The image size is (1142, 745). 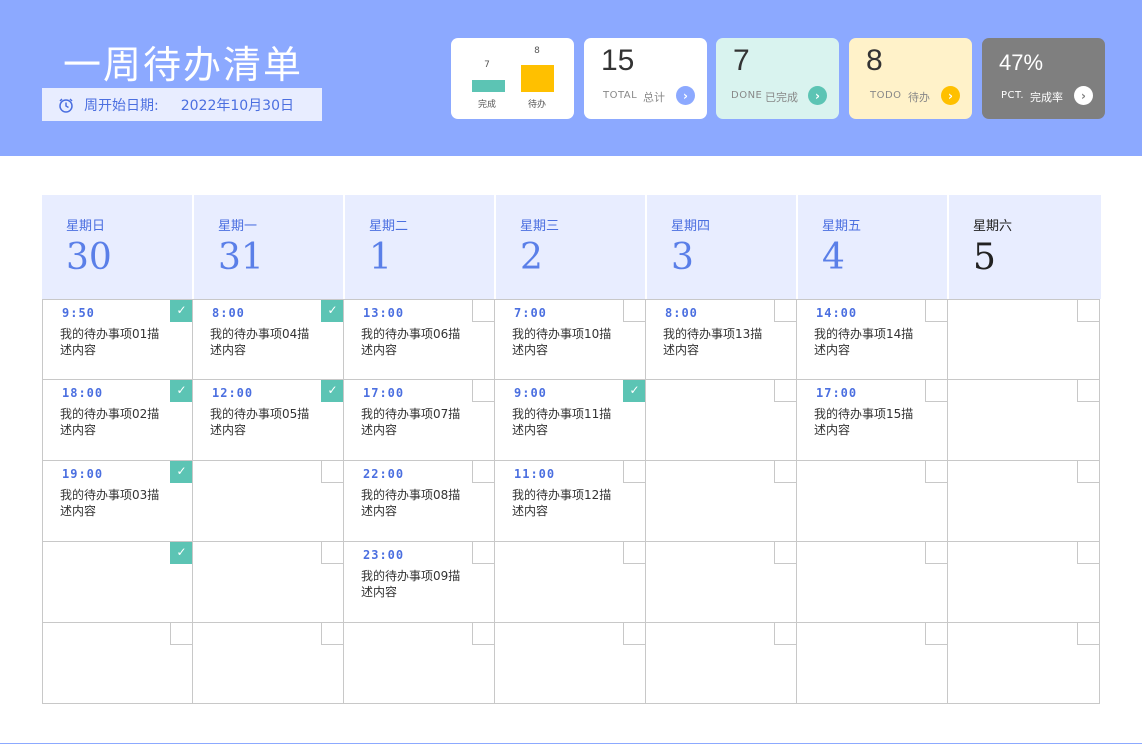 I want to click on task-time: 9:00, so click(x=530, y=393).